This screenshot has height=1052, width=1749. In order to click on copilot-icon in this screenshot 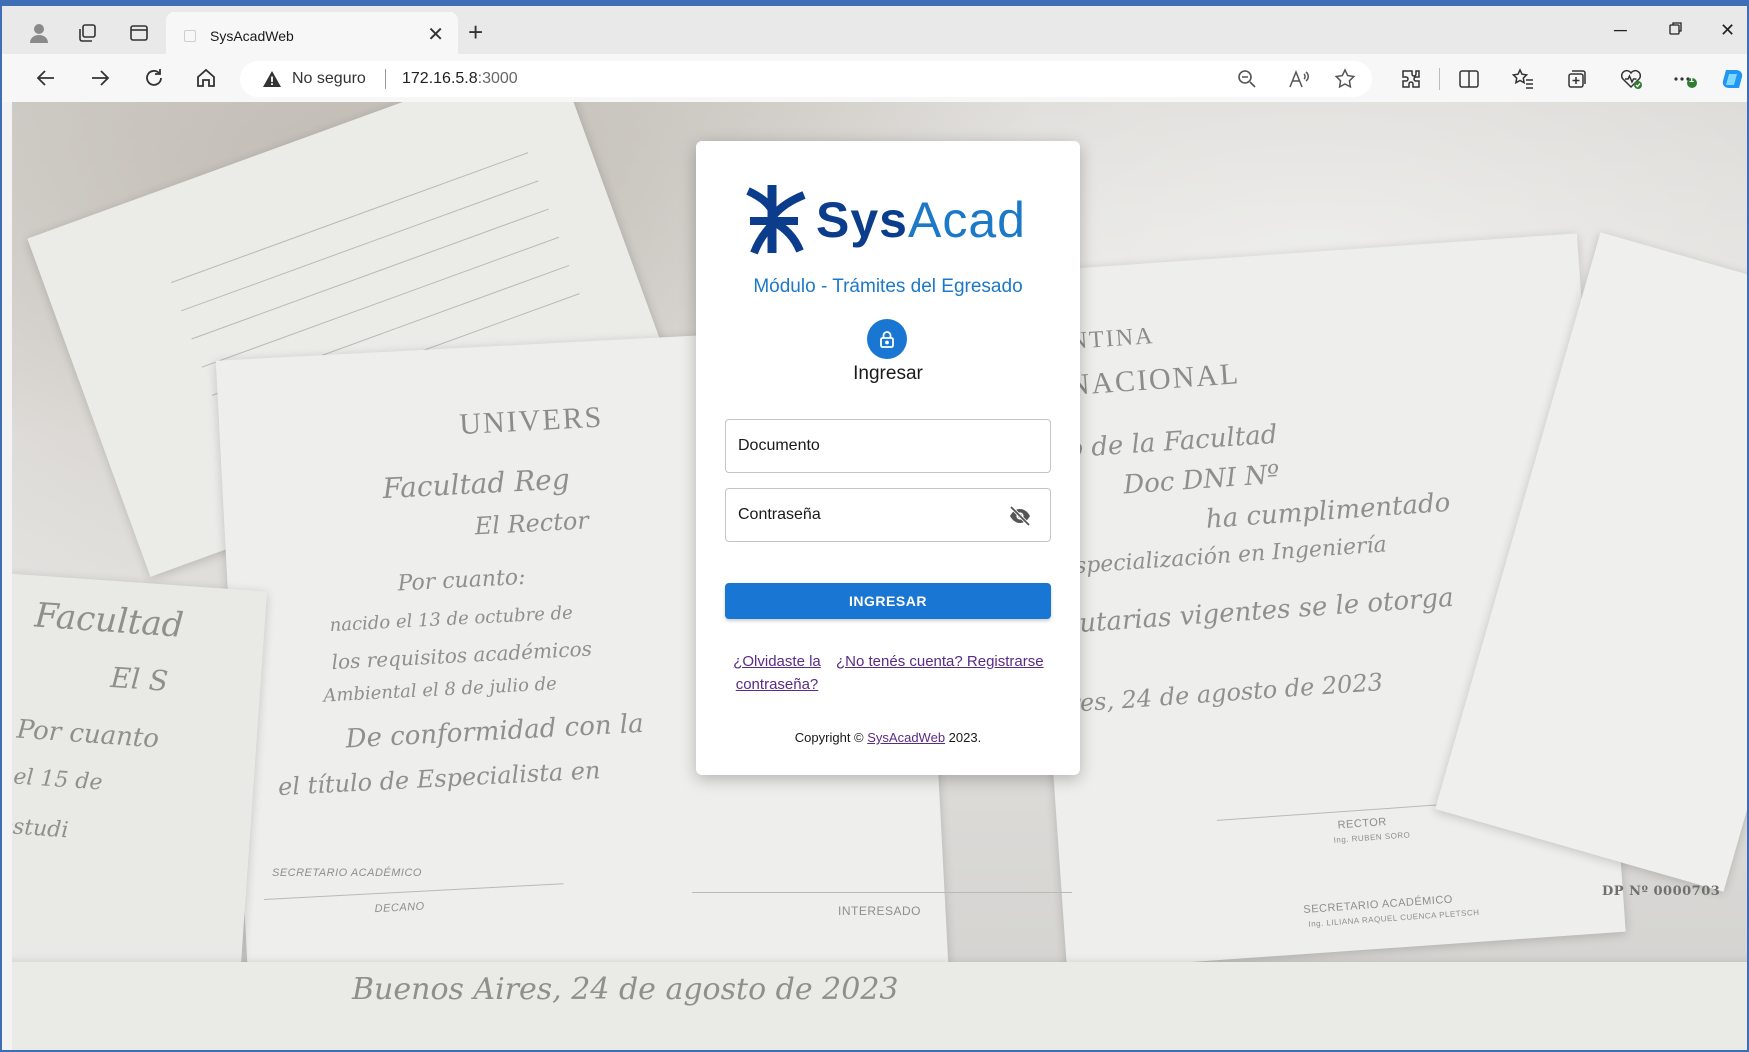, I will do `click(1733, 79)`.